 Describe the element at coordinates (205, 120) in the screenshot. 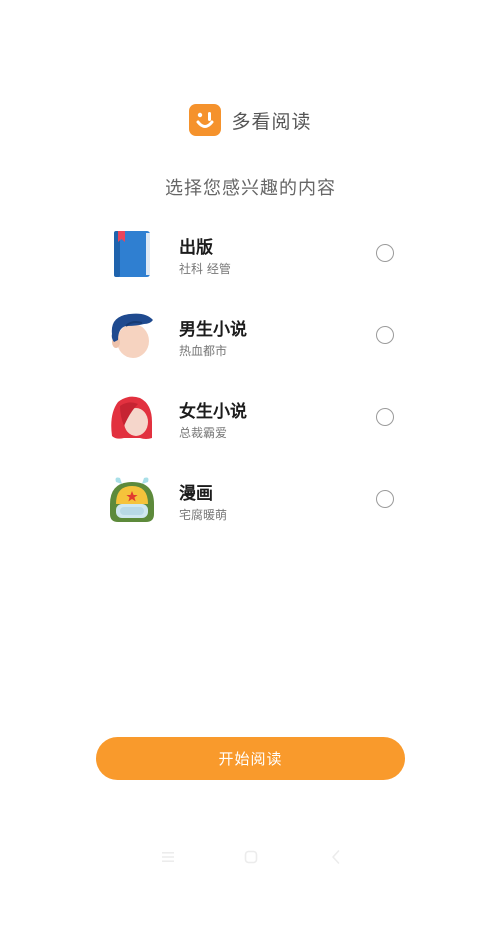

I see `smile-logo-icon` at that location.